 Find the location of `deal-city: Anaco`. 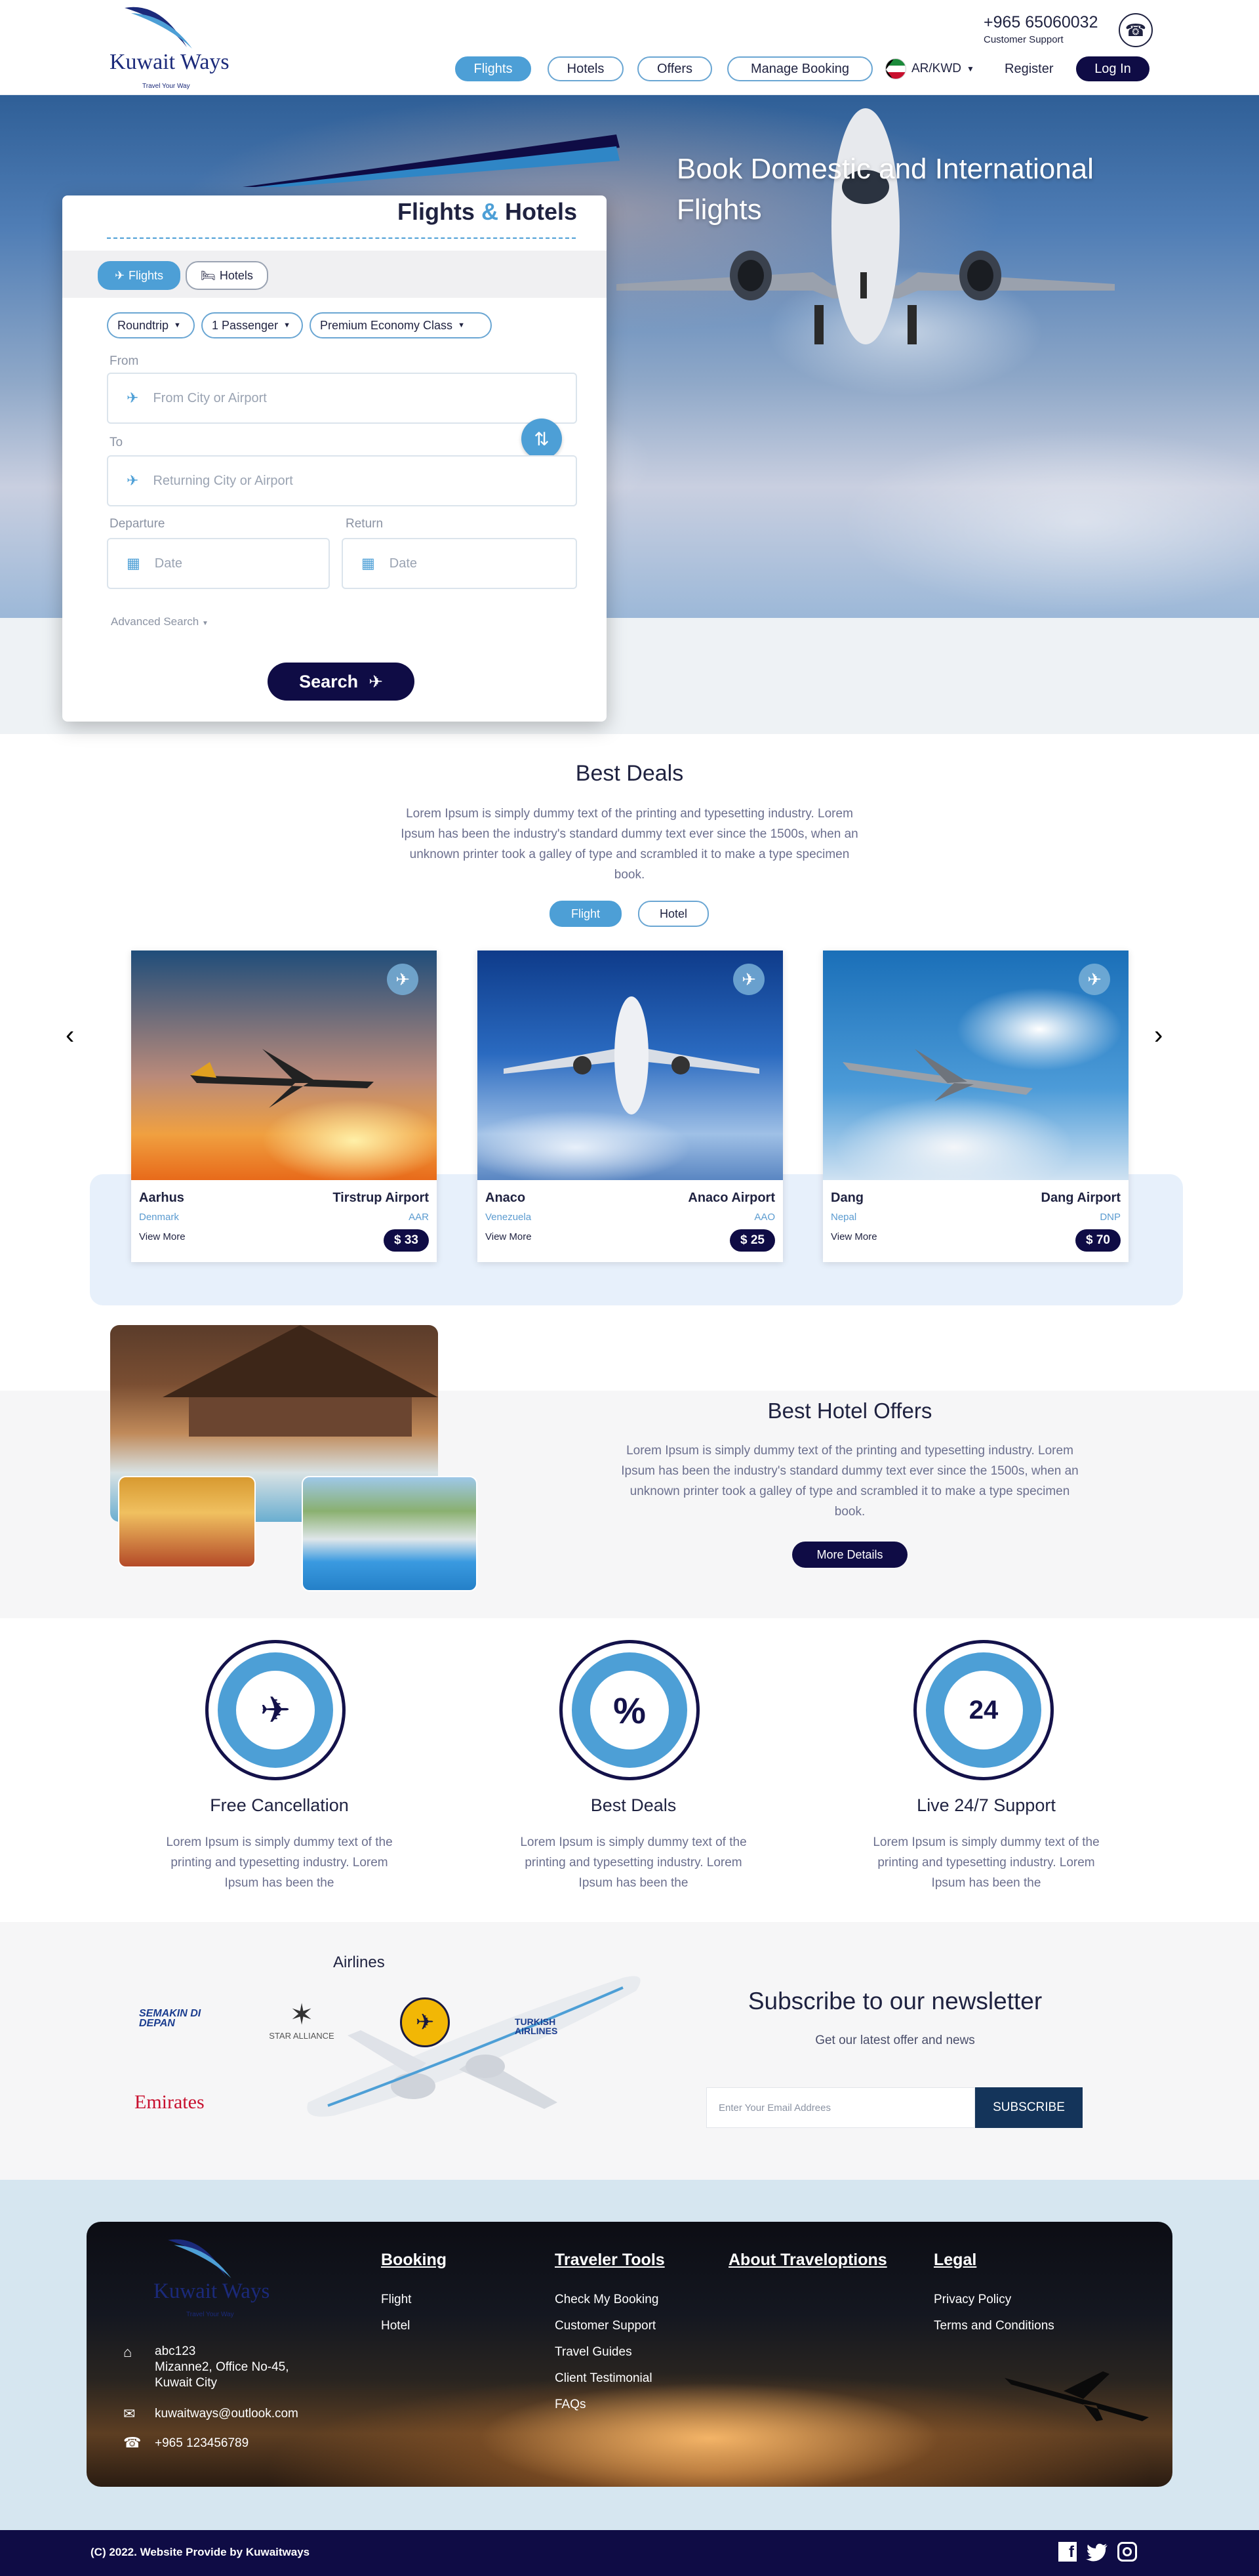

deal-city: Anaco is located at coordinates (506, 1198).